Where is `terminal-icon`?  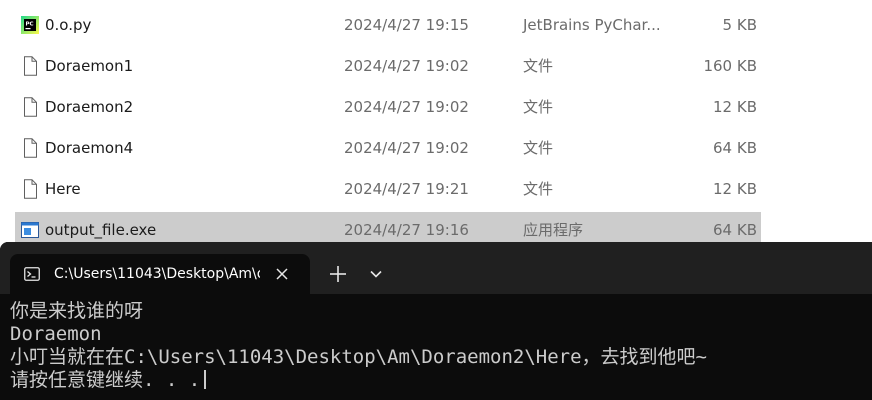 terminal-icon is located at coordinates (32, 274).